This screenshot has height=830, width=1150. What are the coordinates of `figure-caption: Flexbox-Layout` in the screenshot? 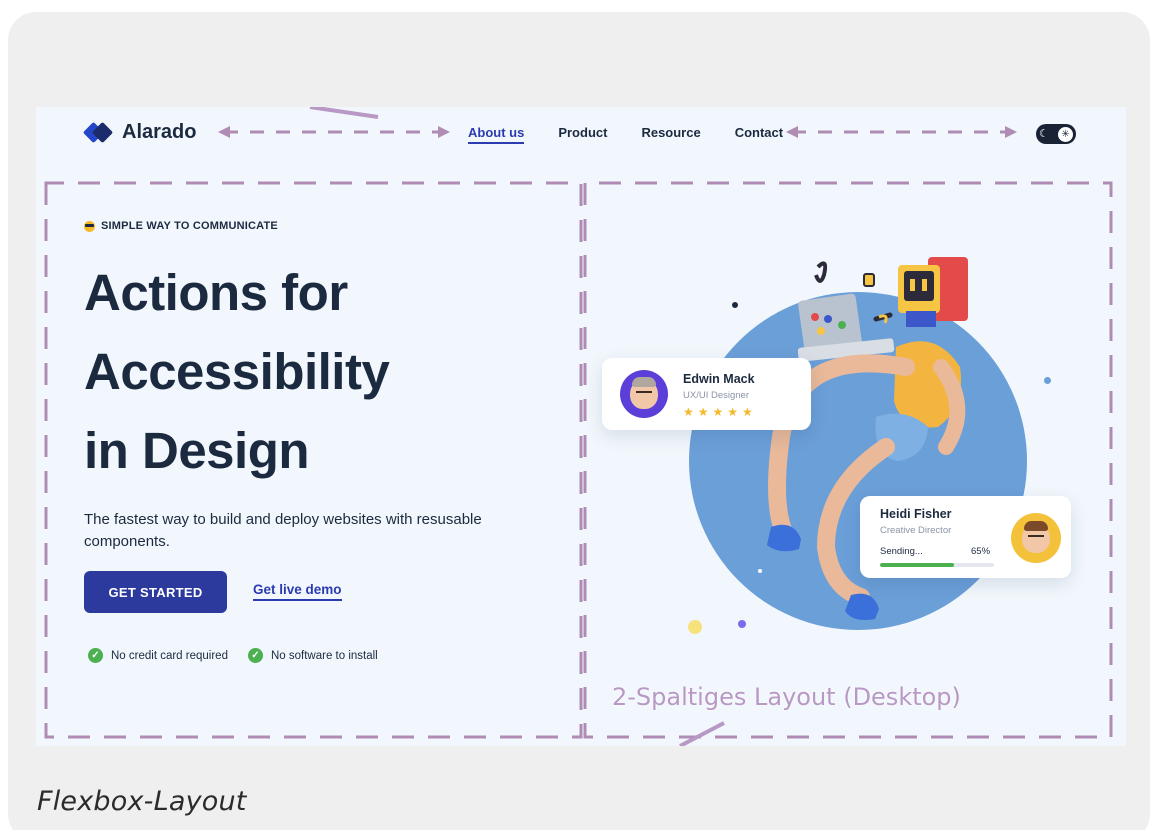 It's located at (142, 801).